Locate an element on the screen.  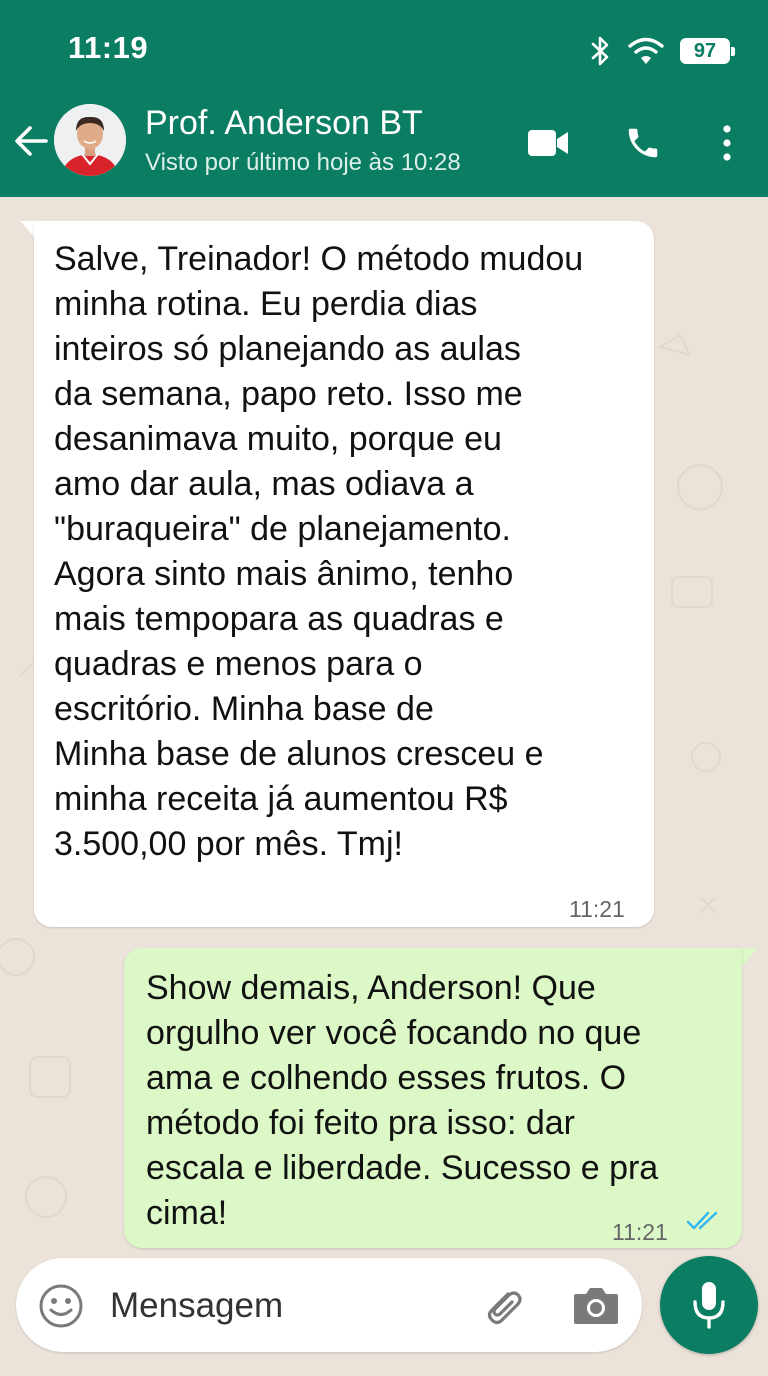
message-line: Agora sinto mais ânimo, tenho is located at coordinates (284, 574).